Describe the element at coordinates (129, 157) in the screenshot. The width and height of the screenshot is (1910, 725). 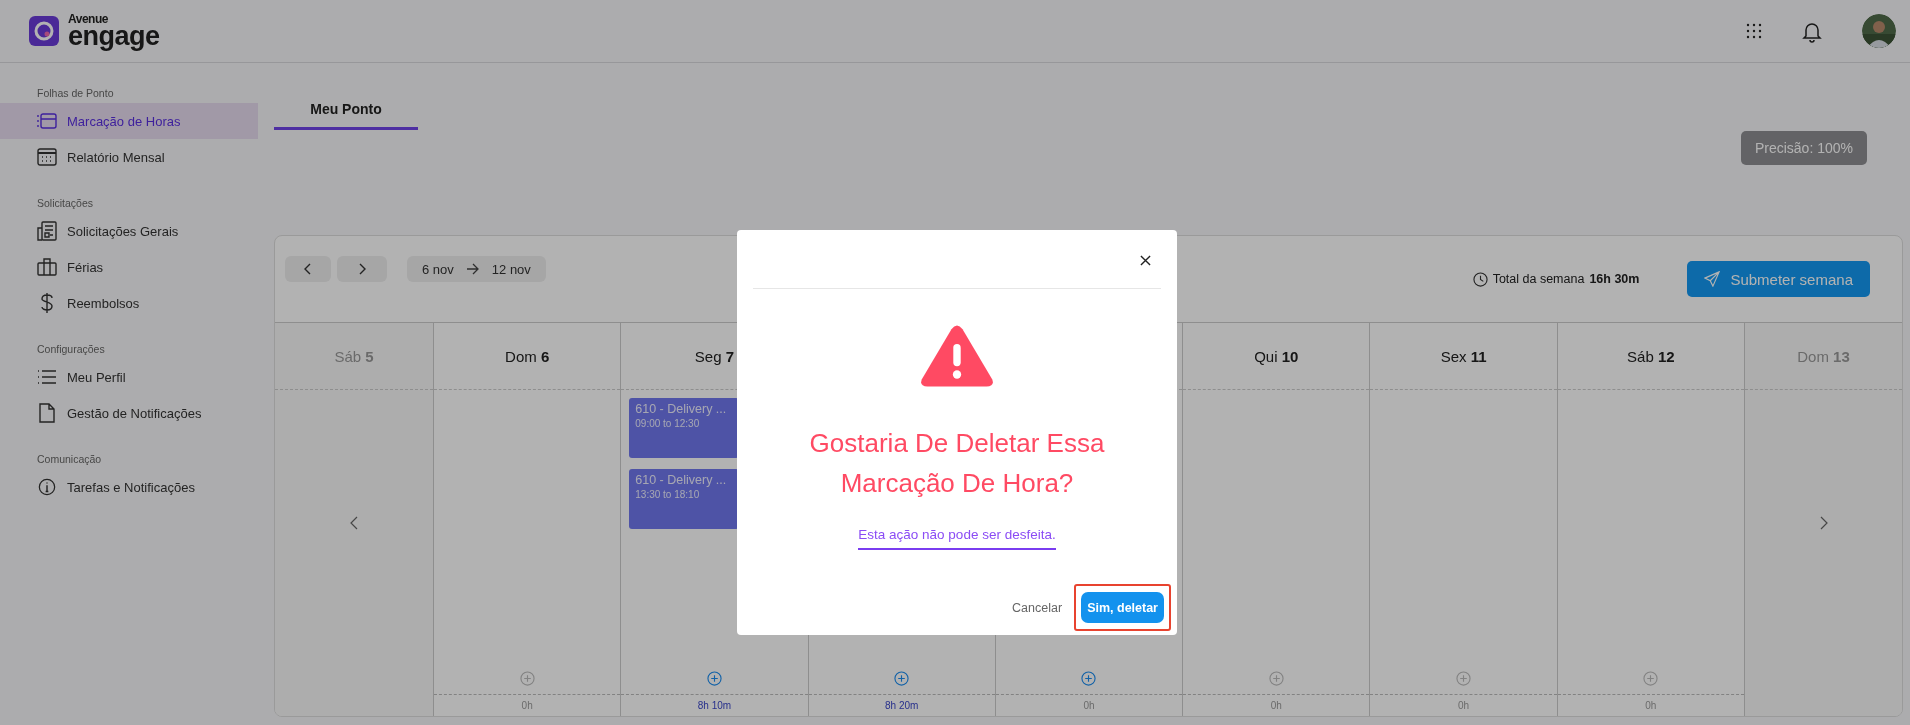
I see `sidebar-item: Relatório Mensal` at that location.